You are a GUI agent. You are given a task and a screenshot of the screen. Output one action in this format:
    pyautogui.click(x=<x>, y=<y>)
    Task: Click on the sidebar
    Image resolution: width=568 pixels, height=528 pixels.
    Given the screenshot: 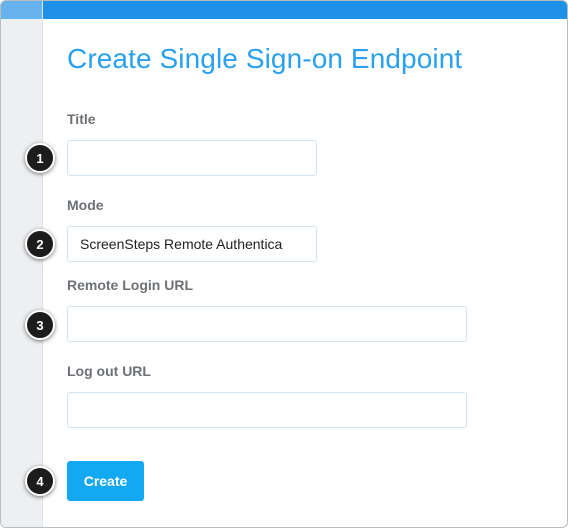 What is the action you would take?
    pyautogui.click(x=22, y=264)
    